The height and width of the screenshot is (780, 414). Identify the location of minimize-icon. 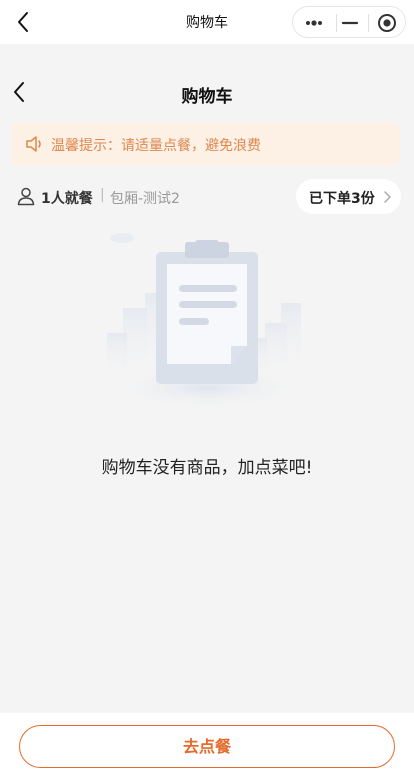
(350, 23).